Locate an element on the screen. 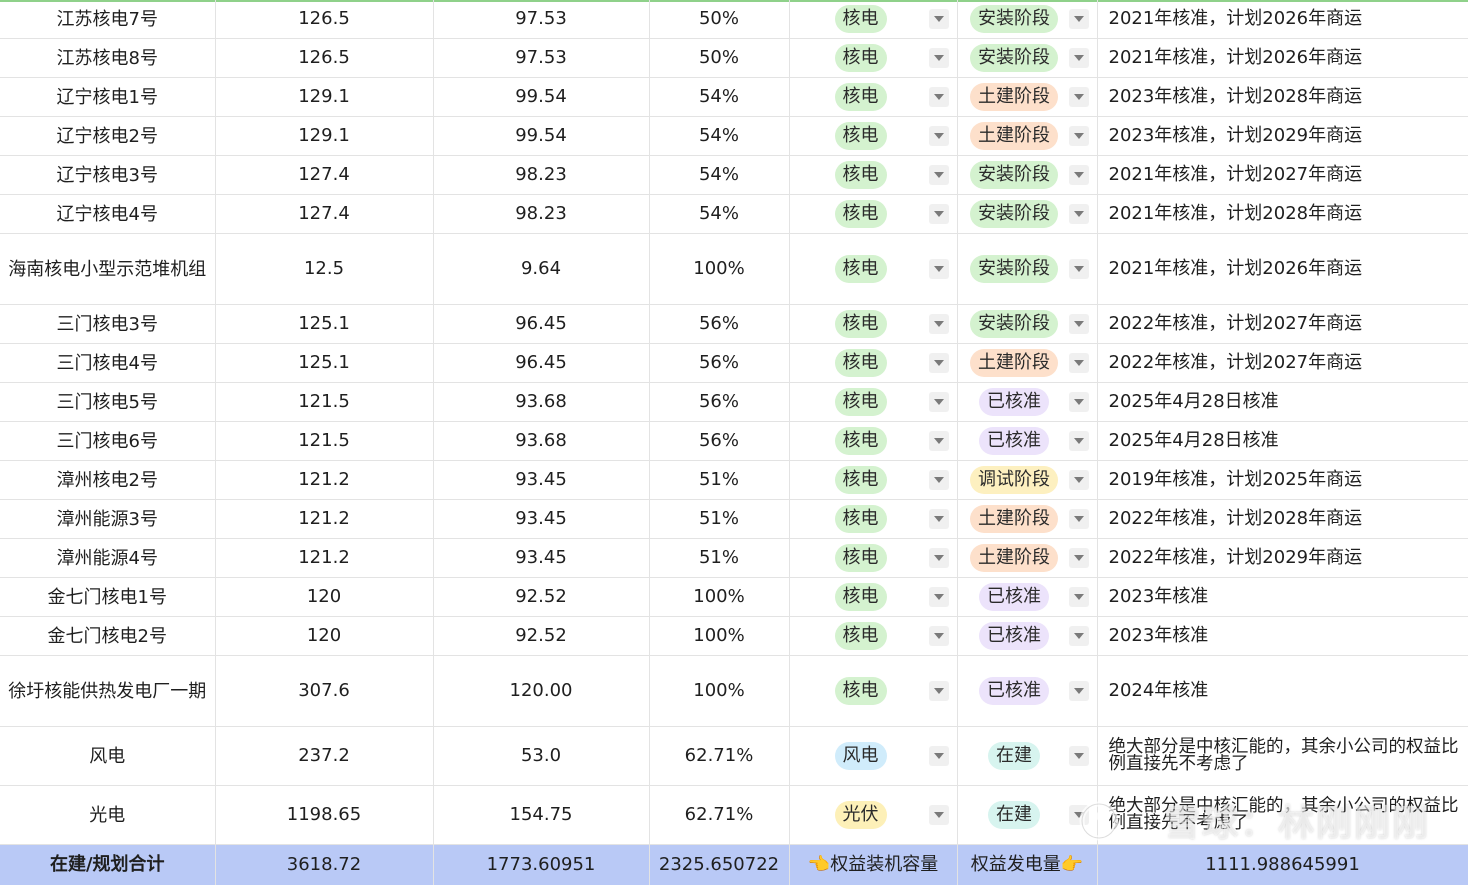  project-name-cell: 辽宁核电4号 is located at coordinates (108, 214).